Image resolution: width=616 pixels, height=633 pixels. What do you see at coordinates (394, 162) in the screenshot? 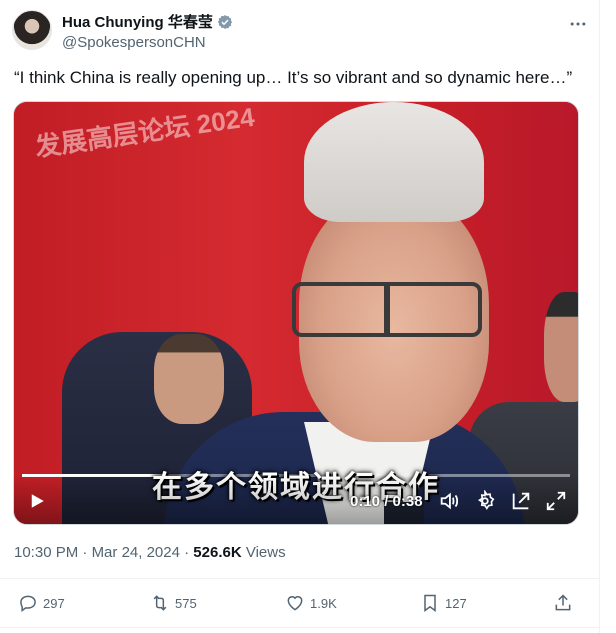
I see `video-main-person-hair` at bounding box center [394, 162].